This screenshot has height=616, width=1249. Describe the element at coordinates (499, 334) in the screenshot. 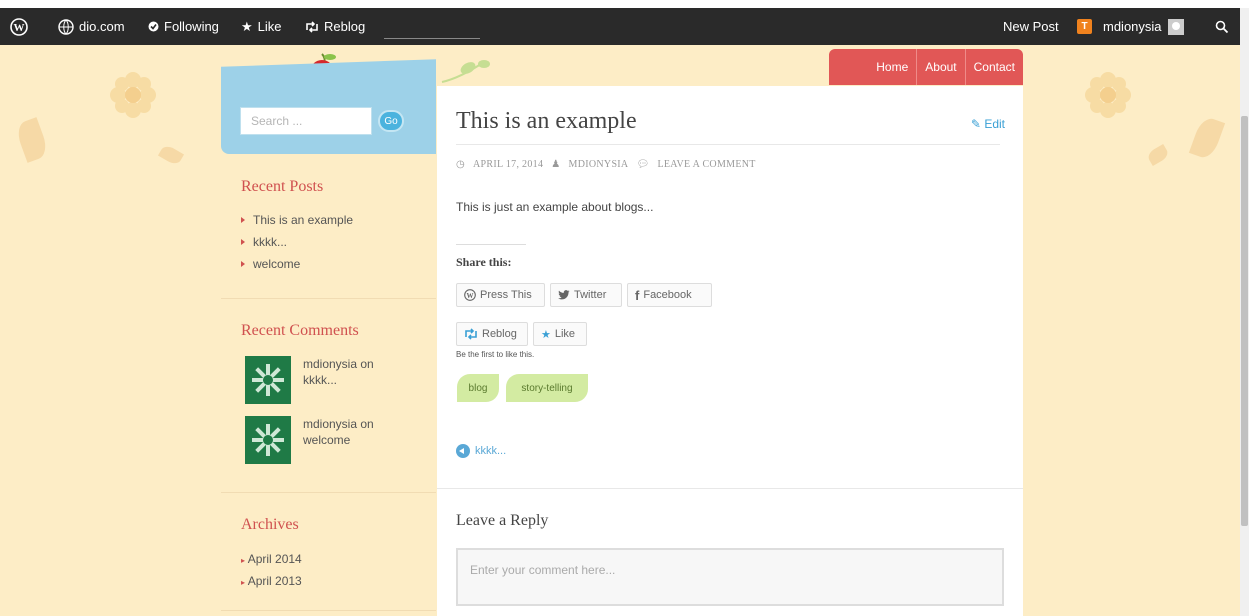

I see `reblog-post-label: Reblog` at that location.